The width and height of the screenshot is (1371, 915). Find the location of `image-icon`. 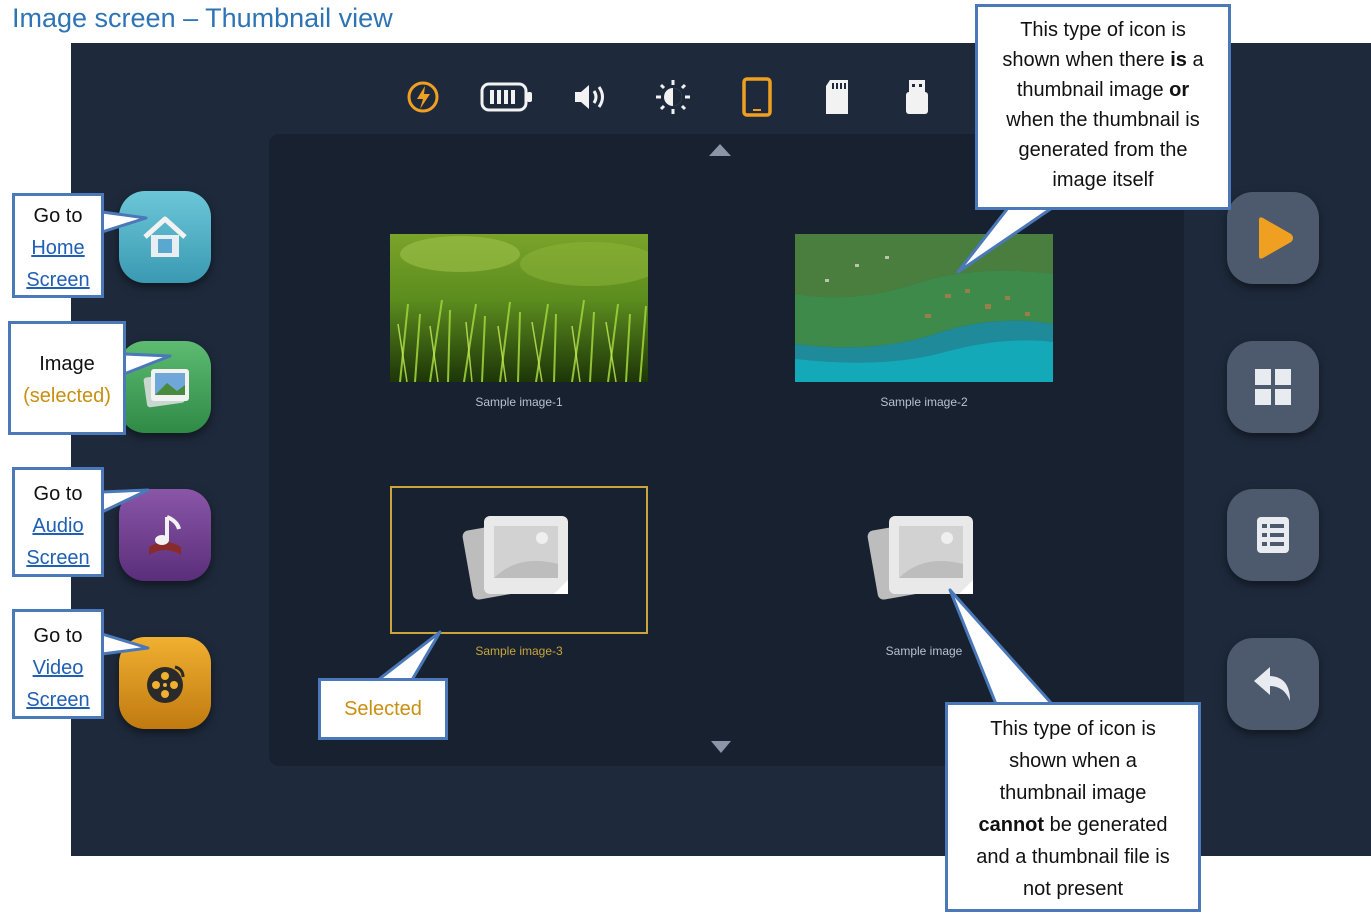

image-icon is located at coordinates (166, 388).